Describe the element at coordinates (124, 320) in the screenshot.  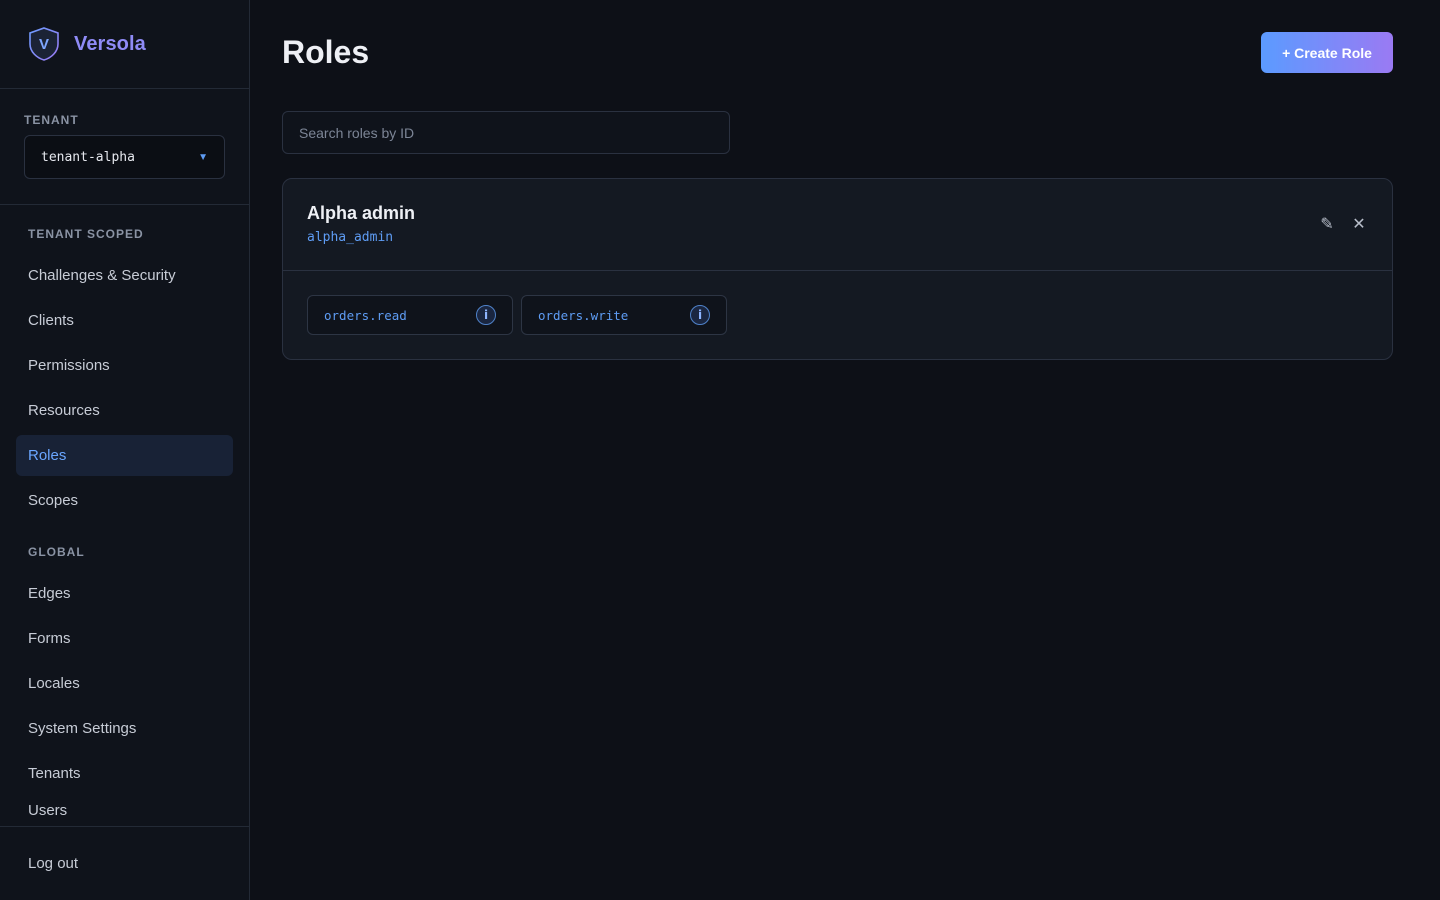
I see `sidebar-item-clients: Clients` at that location.